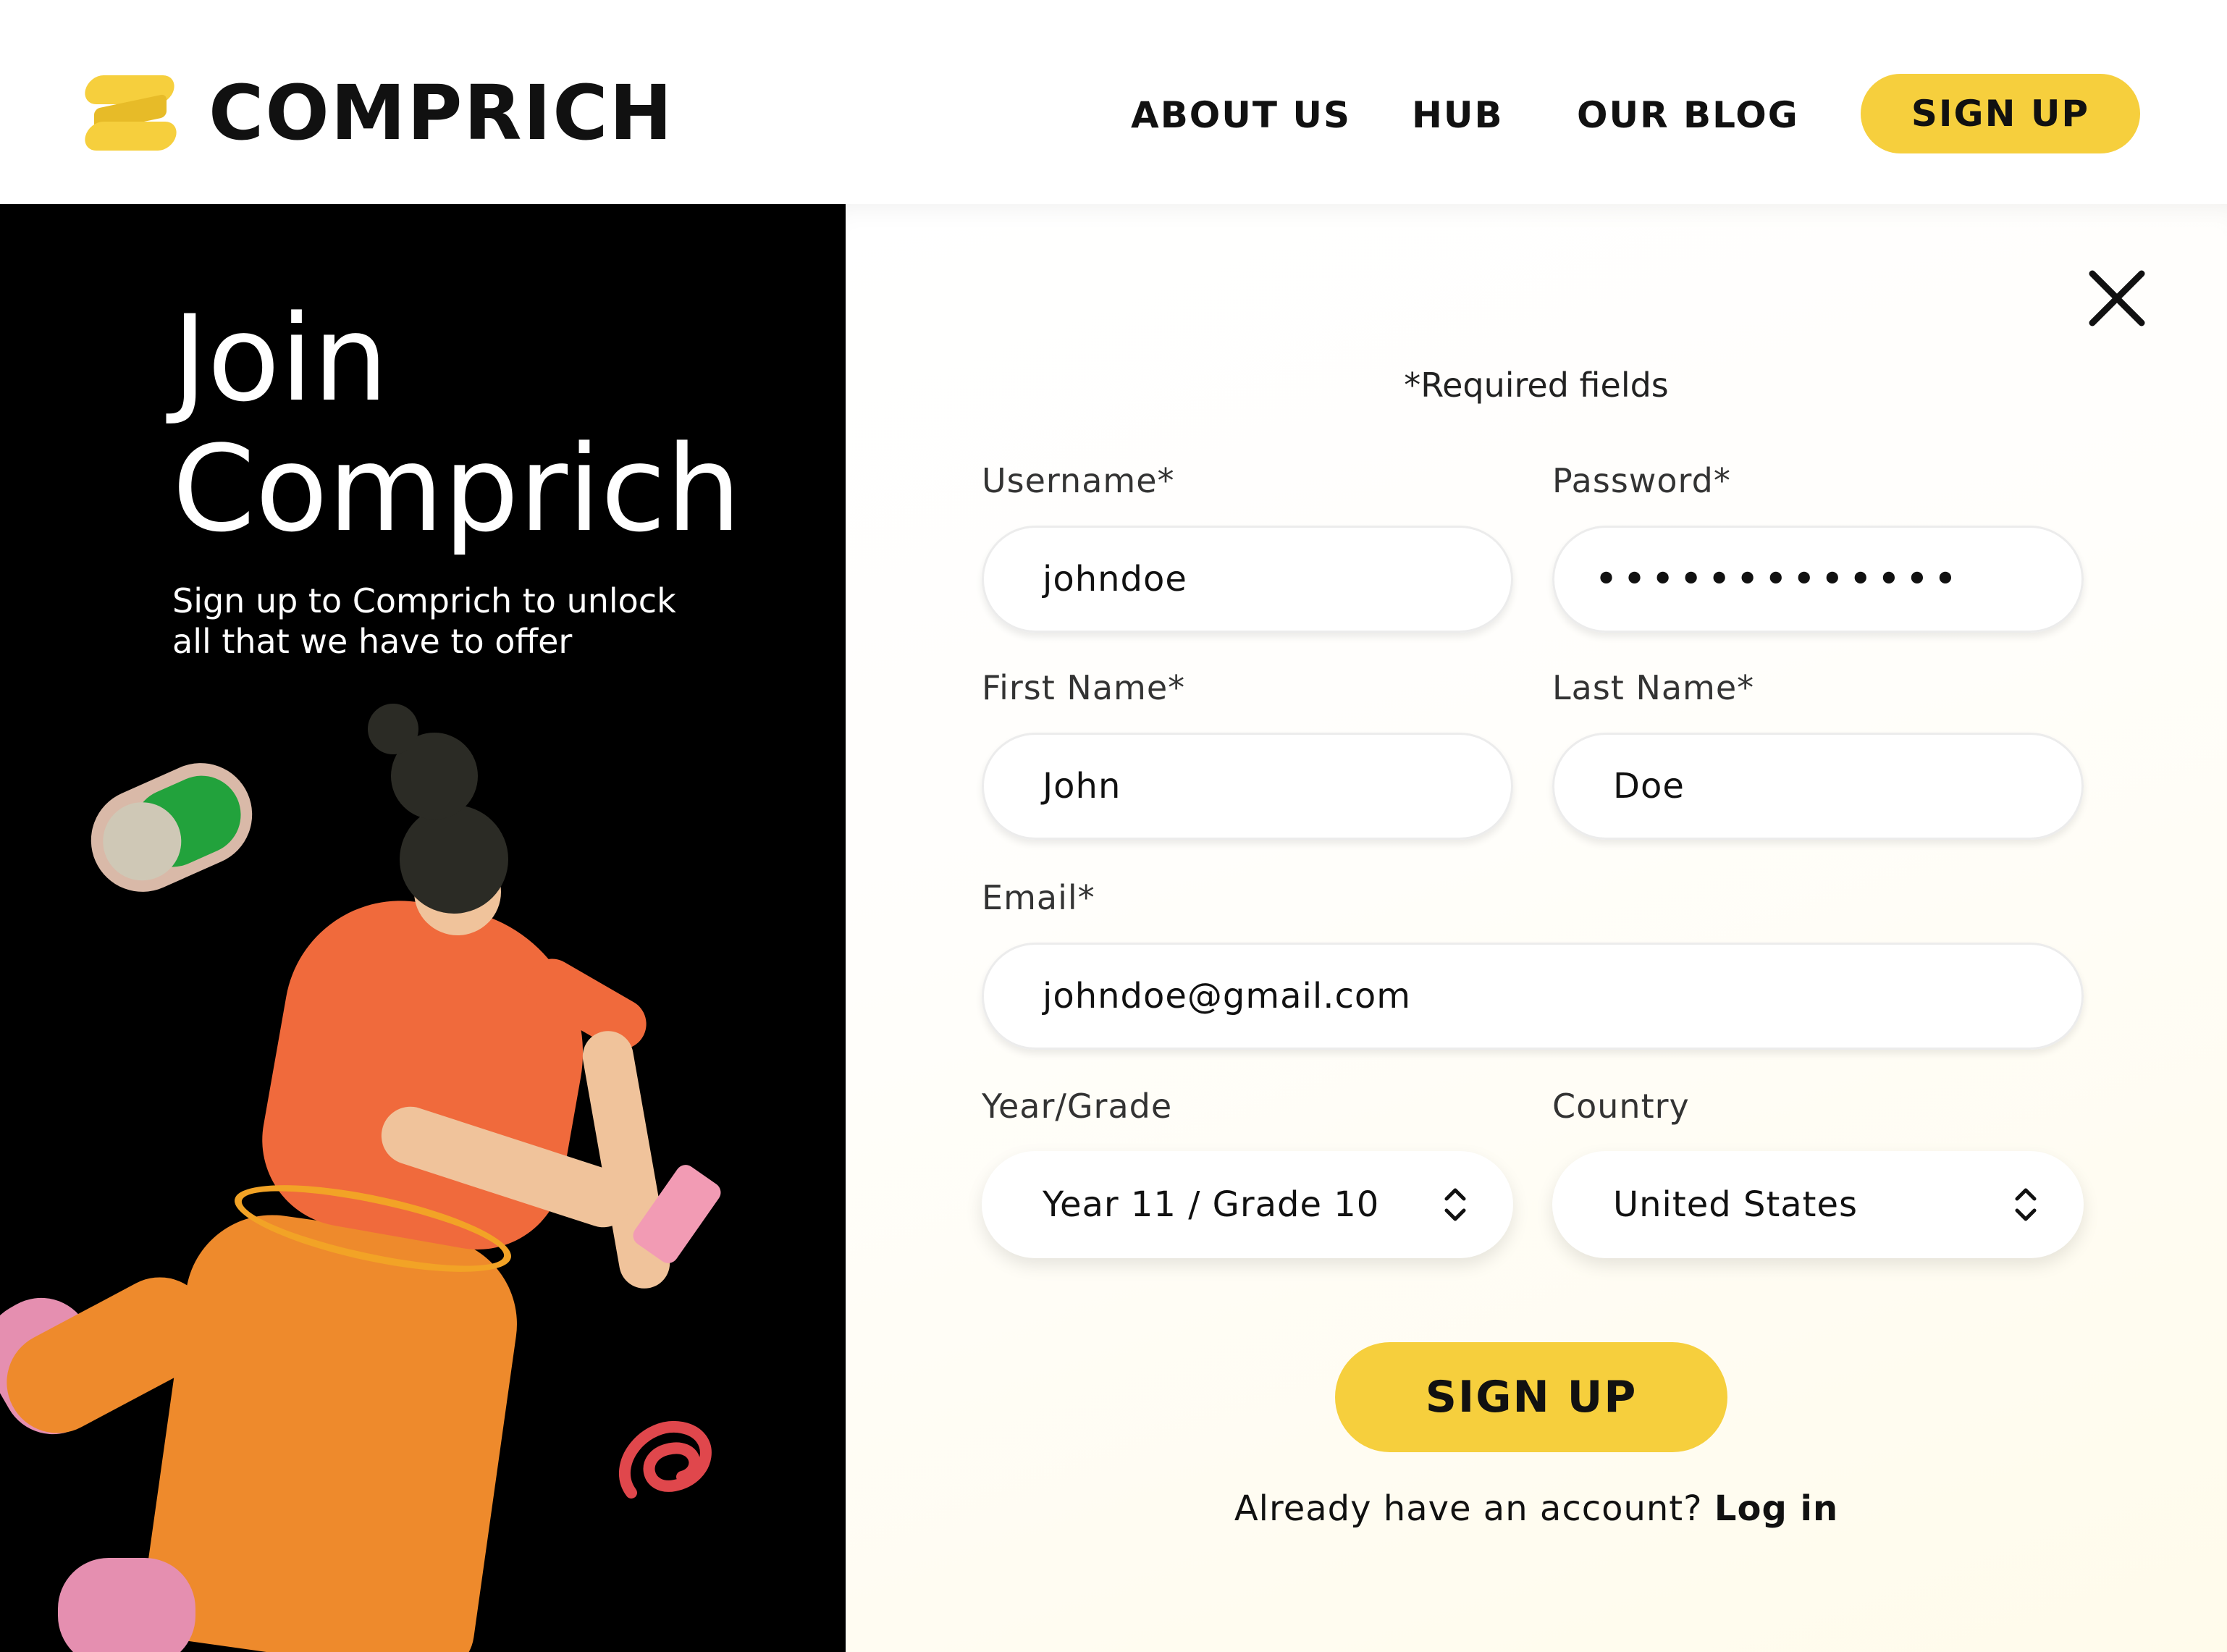 This screenshot has height=1652, width=2227. I want to click on log-in-link: Log in, so click(1776, 1509).